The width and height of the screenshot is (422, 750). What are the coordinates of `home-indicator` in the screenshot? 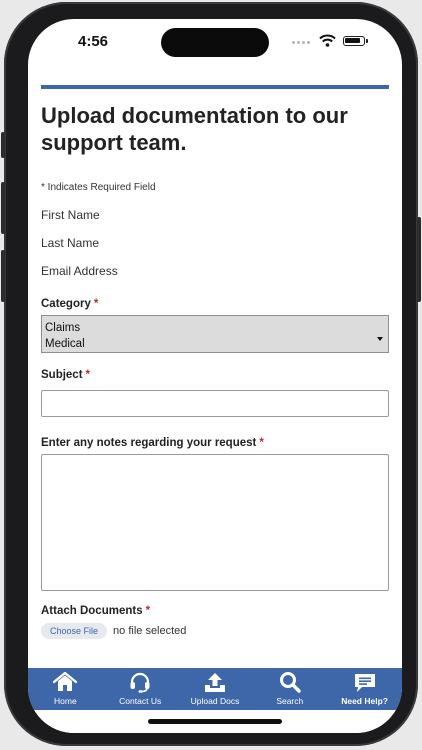 It's located at (215, 721).